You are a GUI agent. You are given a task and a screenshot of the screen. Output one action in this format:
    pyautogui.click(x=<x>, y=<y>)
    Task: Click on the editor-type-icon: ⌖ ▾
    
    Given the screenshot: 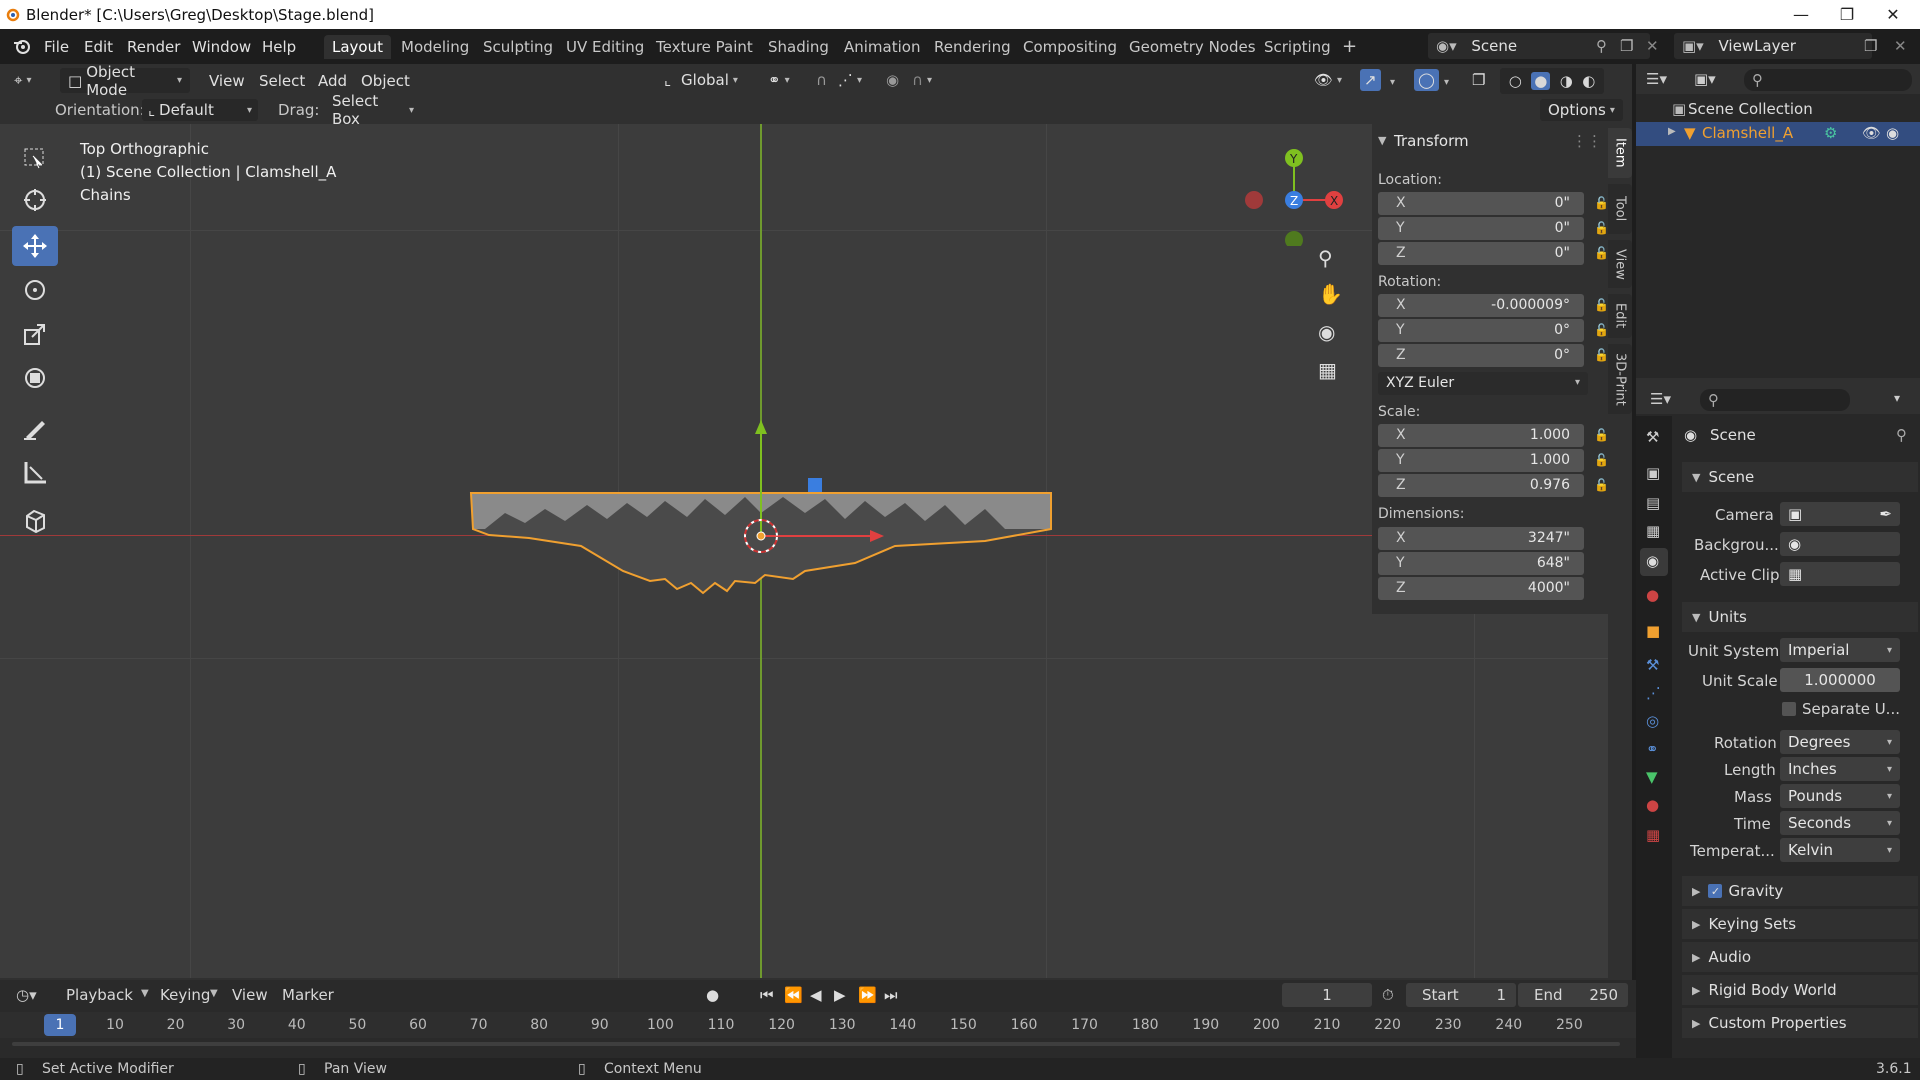 What is the action you would take?
    pyautogui.click(x=22, y=80)
    